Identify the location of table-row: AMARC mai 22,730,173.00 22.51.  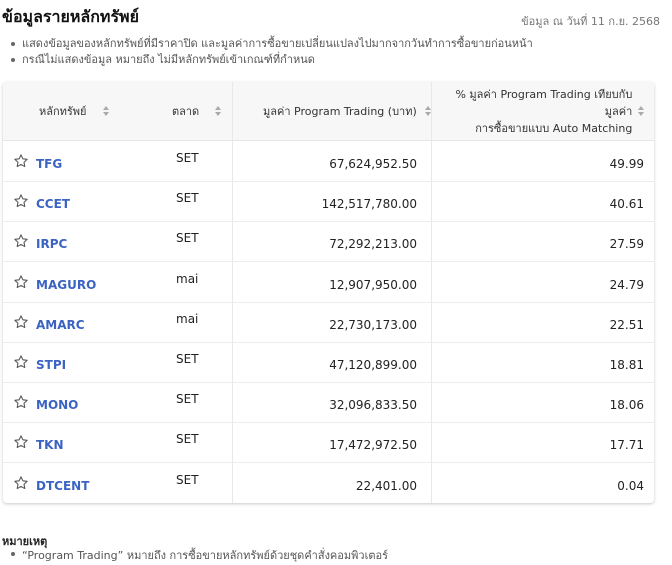
(328, 322).